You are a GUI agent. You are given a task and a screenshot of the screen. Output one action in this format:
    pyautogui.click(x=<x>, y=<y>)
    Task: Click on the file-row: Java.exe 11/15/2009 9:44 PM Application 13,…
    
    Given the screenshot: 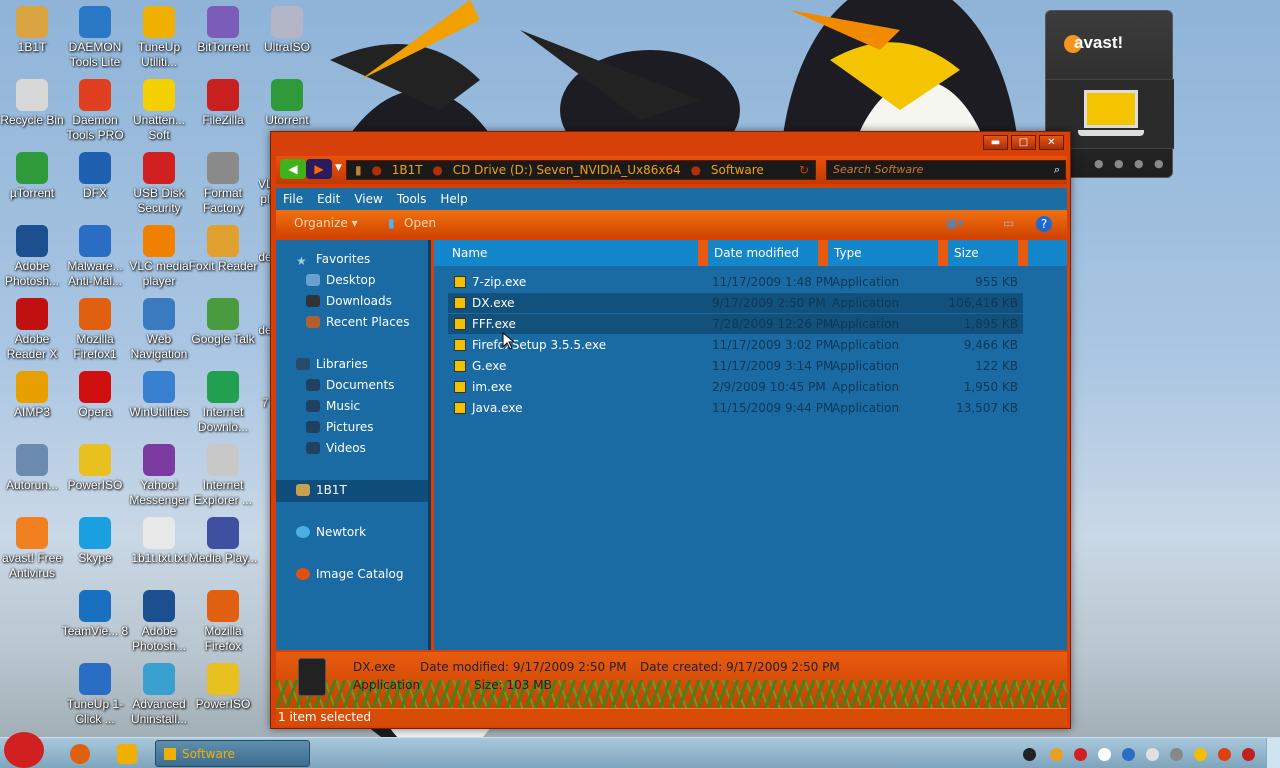 What is the action you would take?
    pyautogui.click(x=735, y=408)
    